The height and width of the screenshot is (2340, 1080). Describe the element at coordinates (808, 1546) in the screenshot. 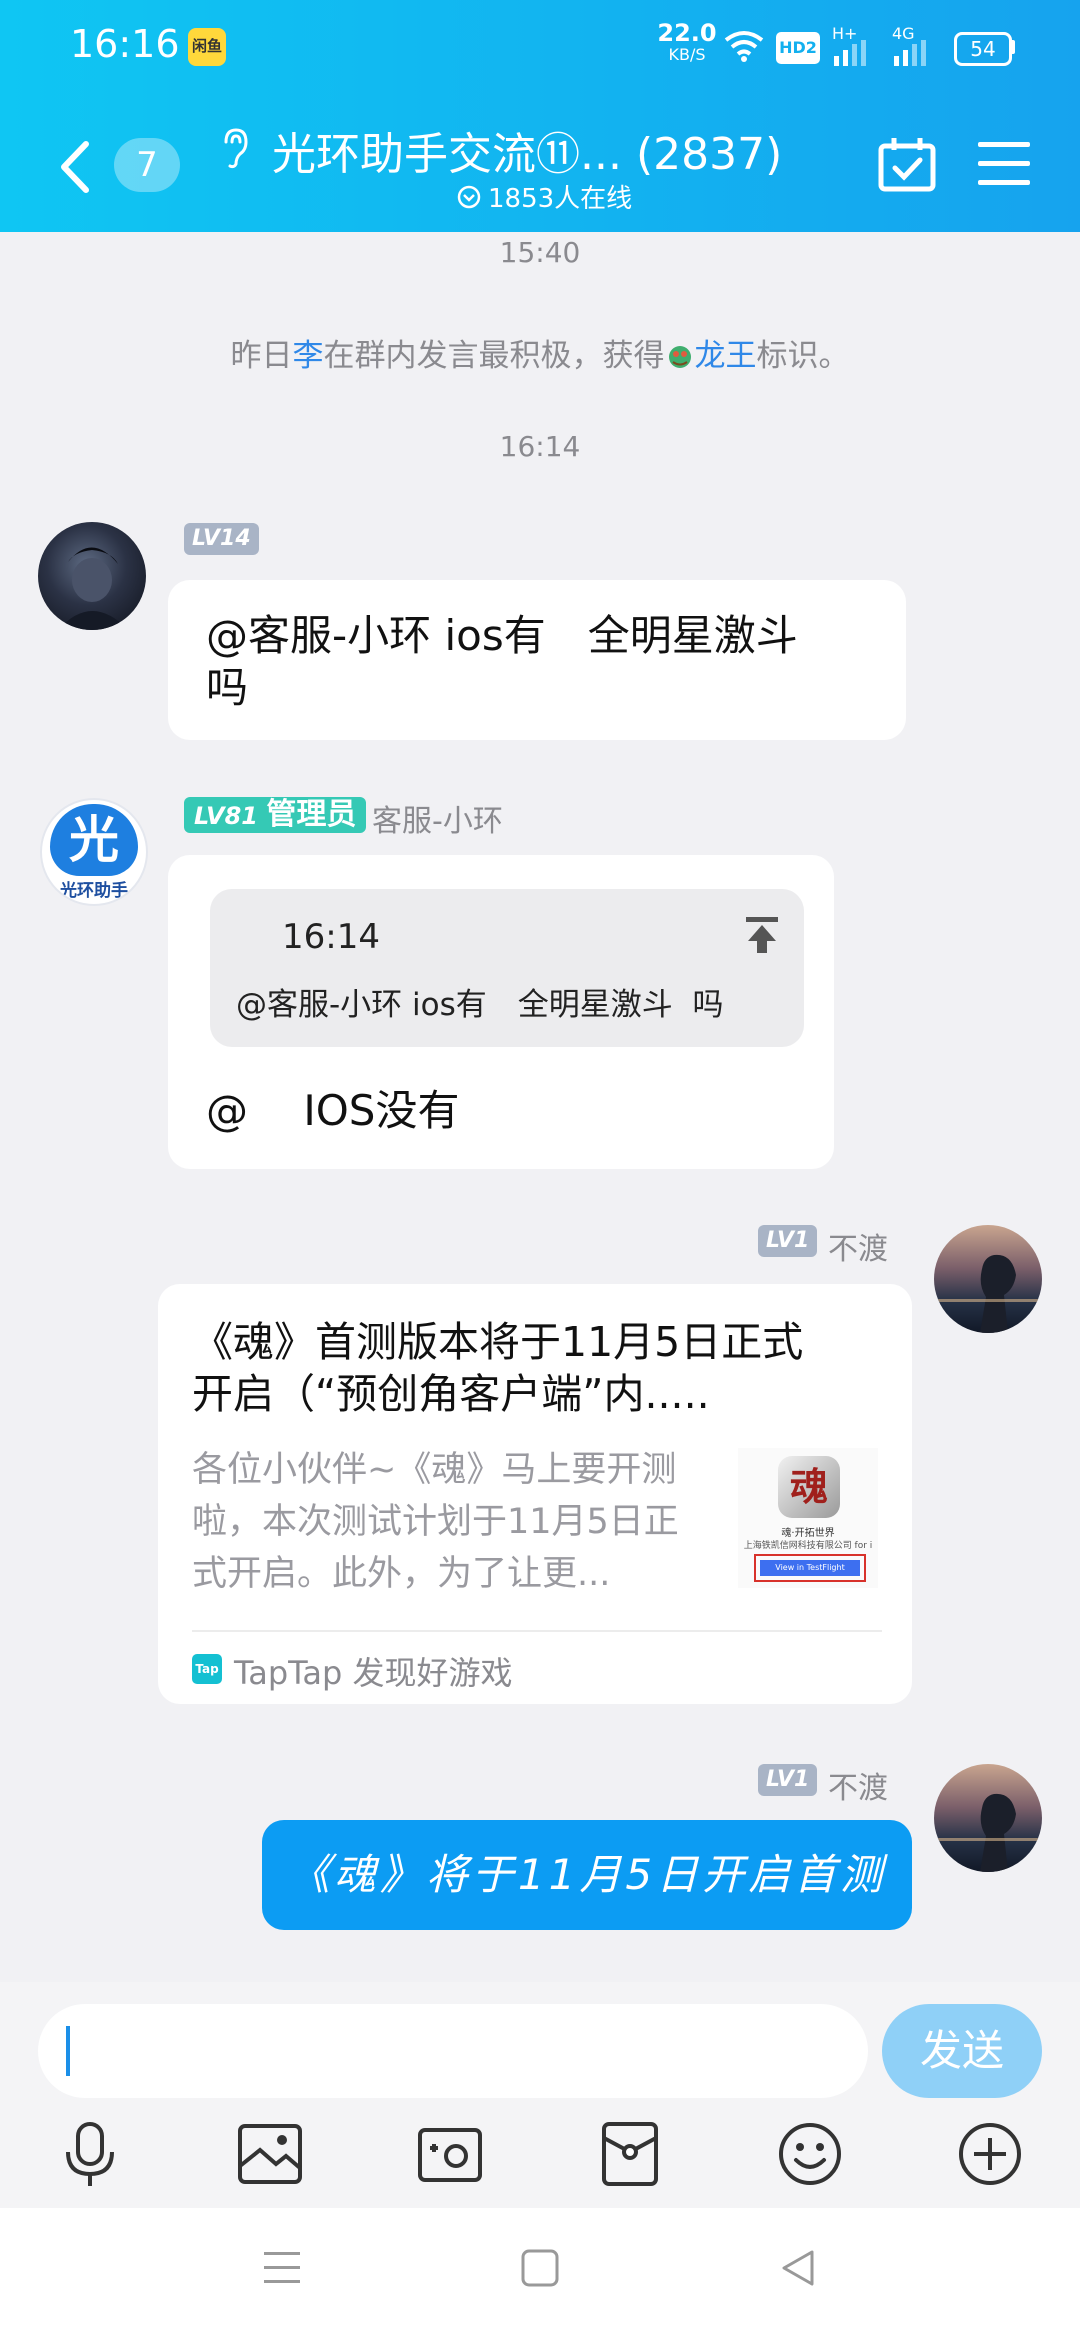

I see `thumb-developer: 上海铁凯信网科技有限公司 for i` at that location.